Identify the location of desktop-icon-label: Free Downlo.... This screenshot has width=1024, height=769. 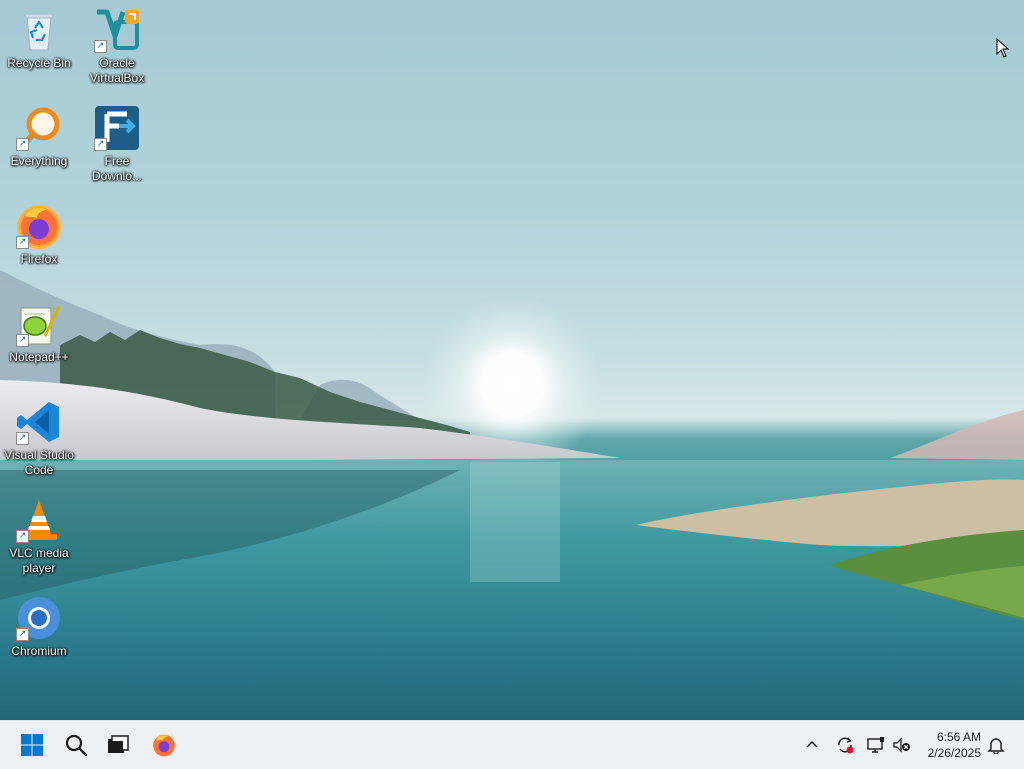
(117, 168).